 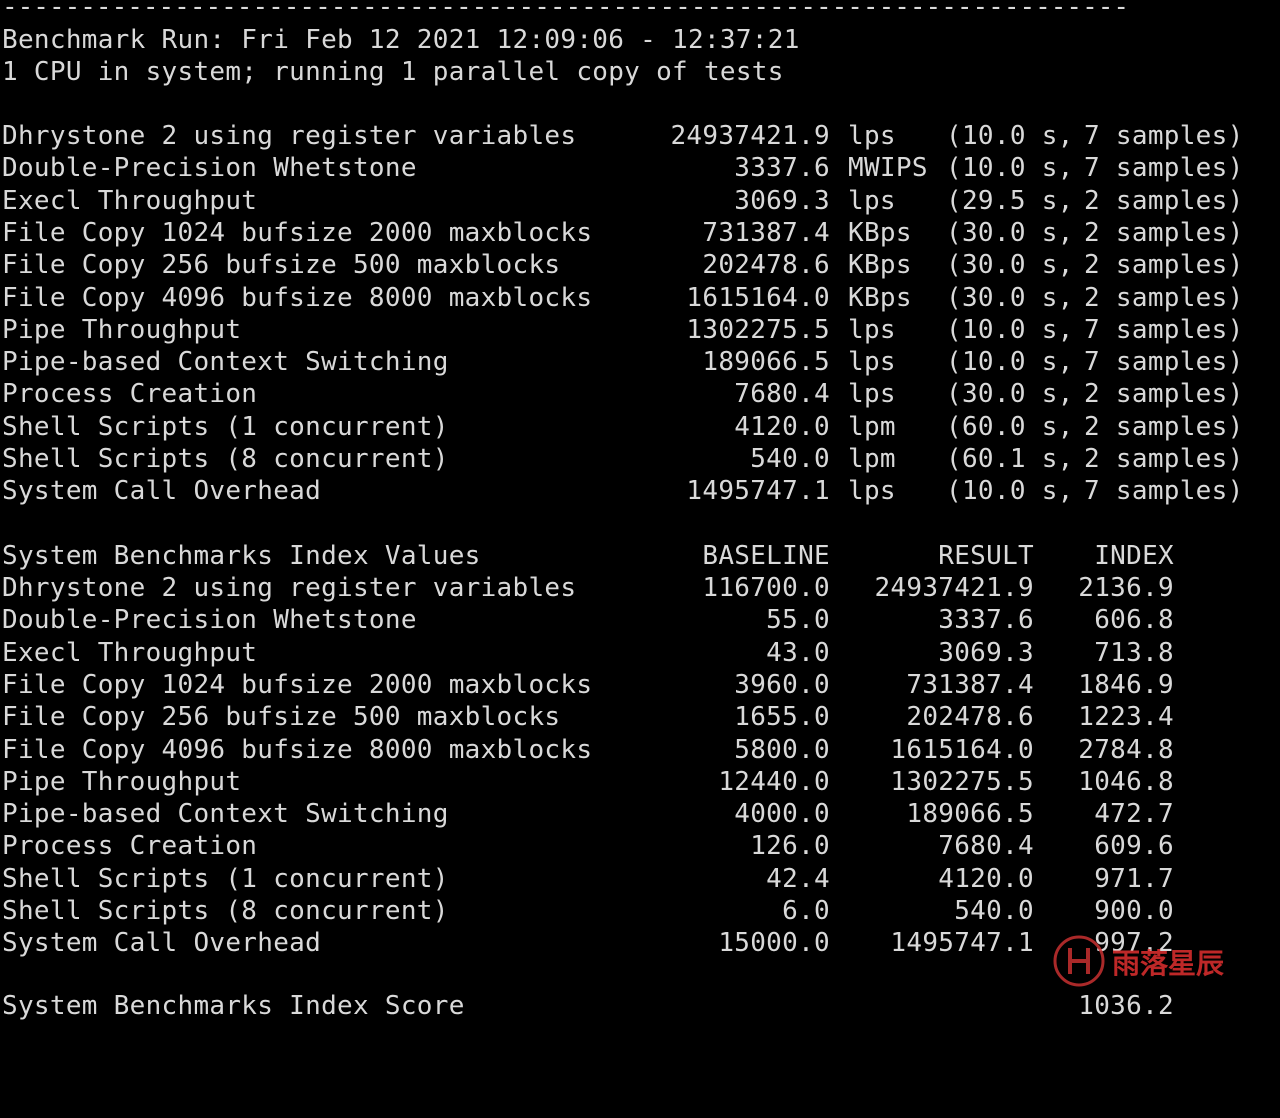 I want to click on index-name: Dhrystone 2 using register variables, so click(x=289, y=588).